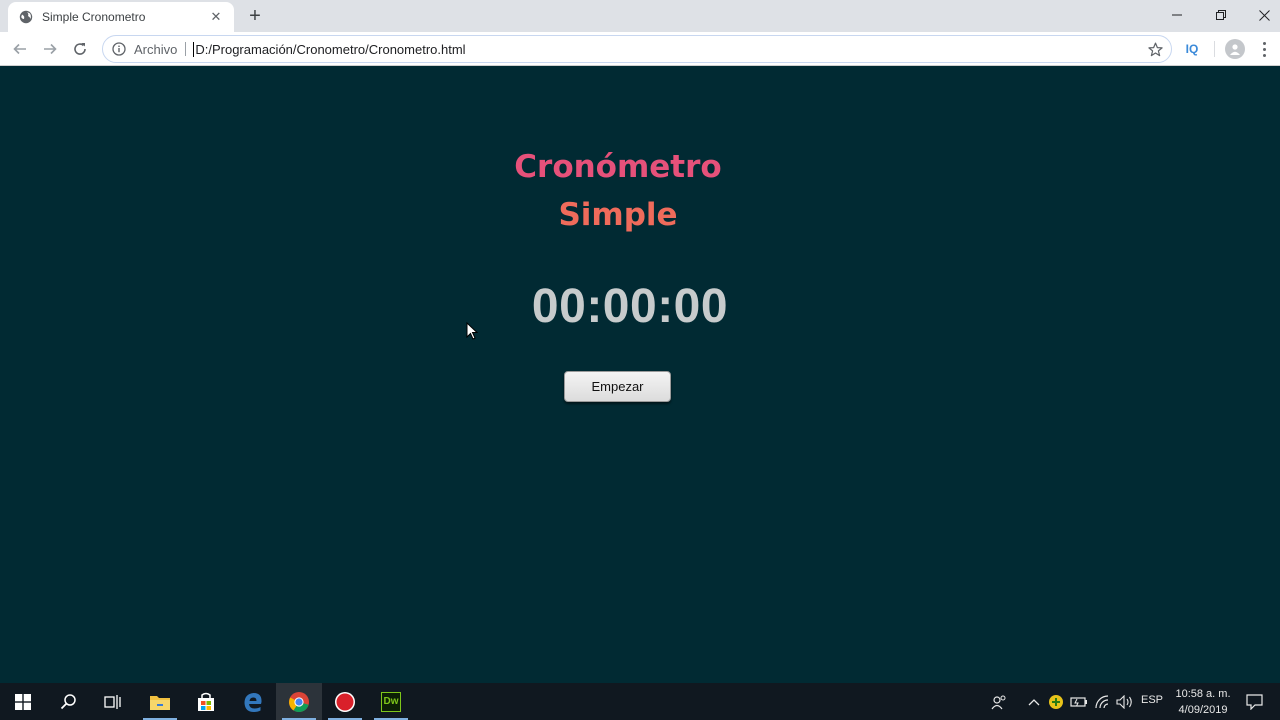 This screenshot has width=1280, height=720. Describe the element at coordinates (20, 49) in the screenshot. I see `back-button` at that location.